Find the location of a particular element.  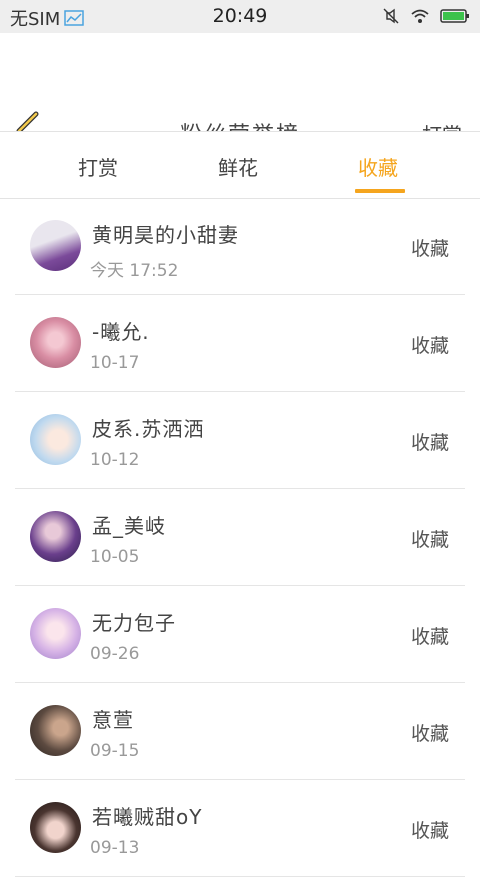

list-item: 若曦贼甜oY 09-13 收藏 is located at coordinates (240, 828).